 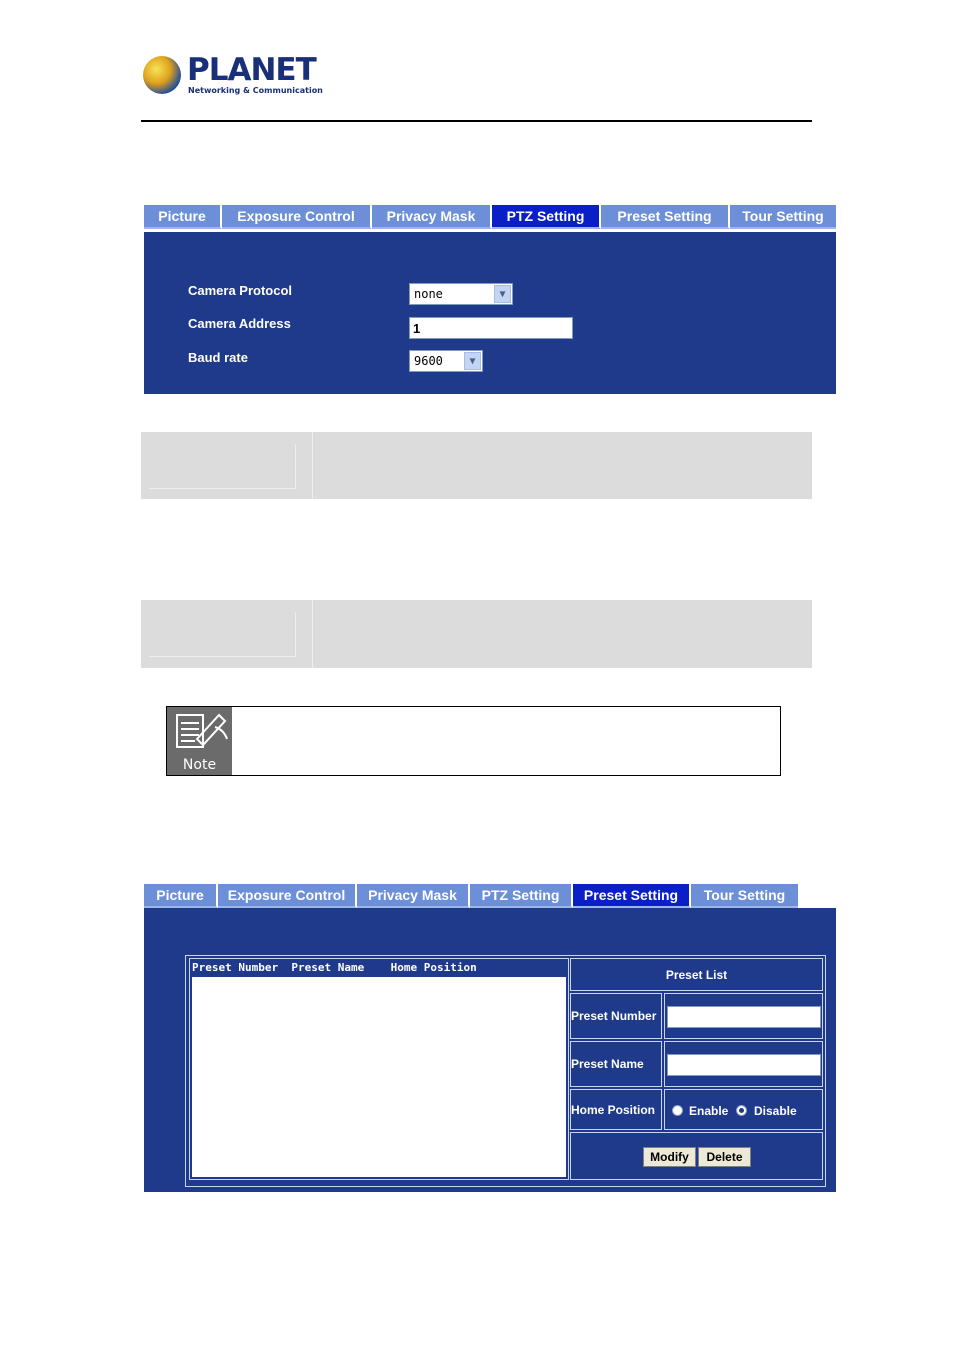 I want to click on globe-icon, so click(x=162, y=75).